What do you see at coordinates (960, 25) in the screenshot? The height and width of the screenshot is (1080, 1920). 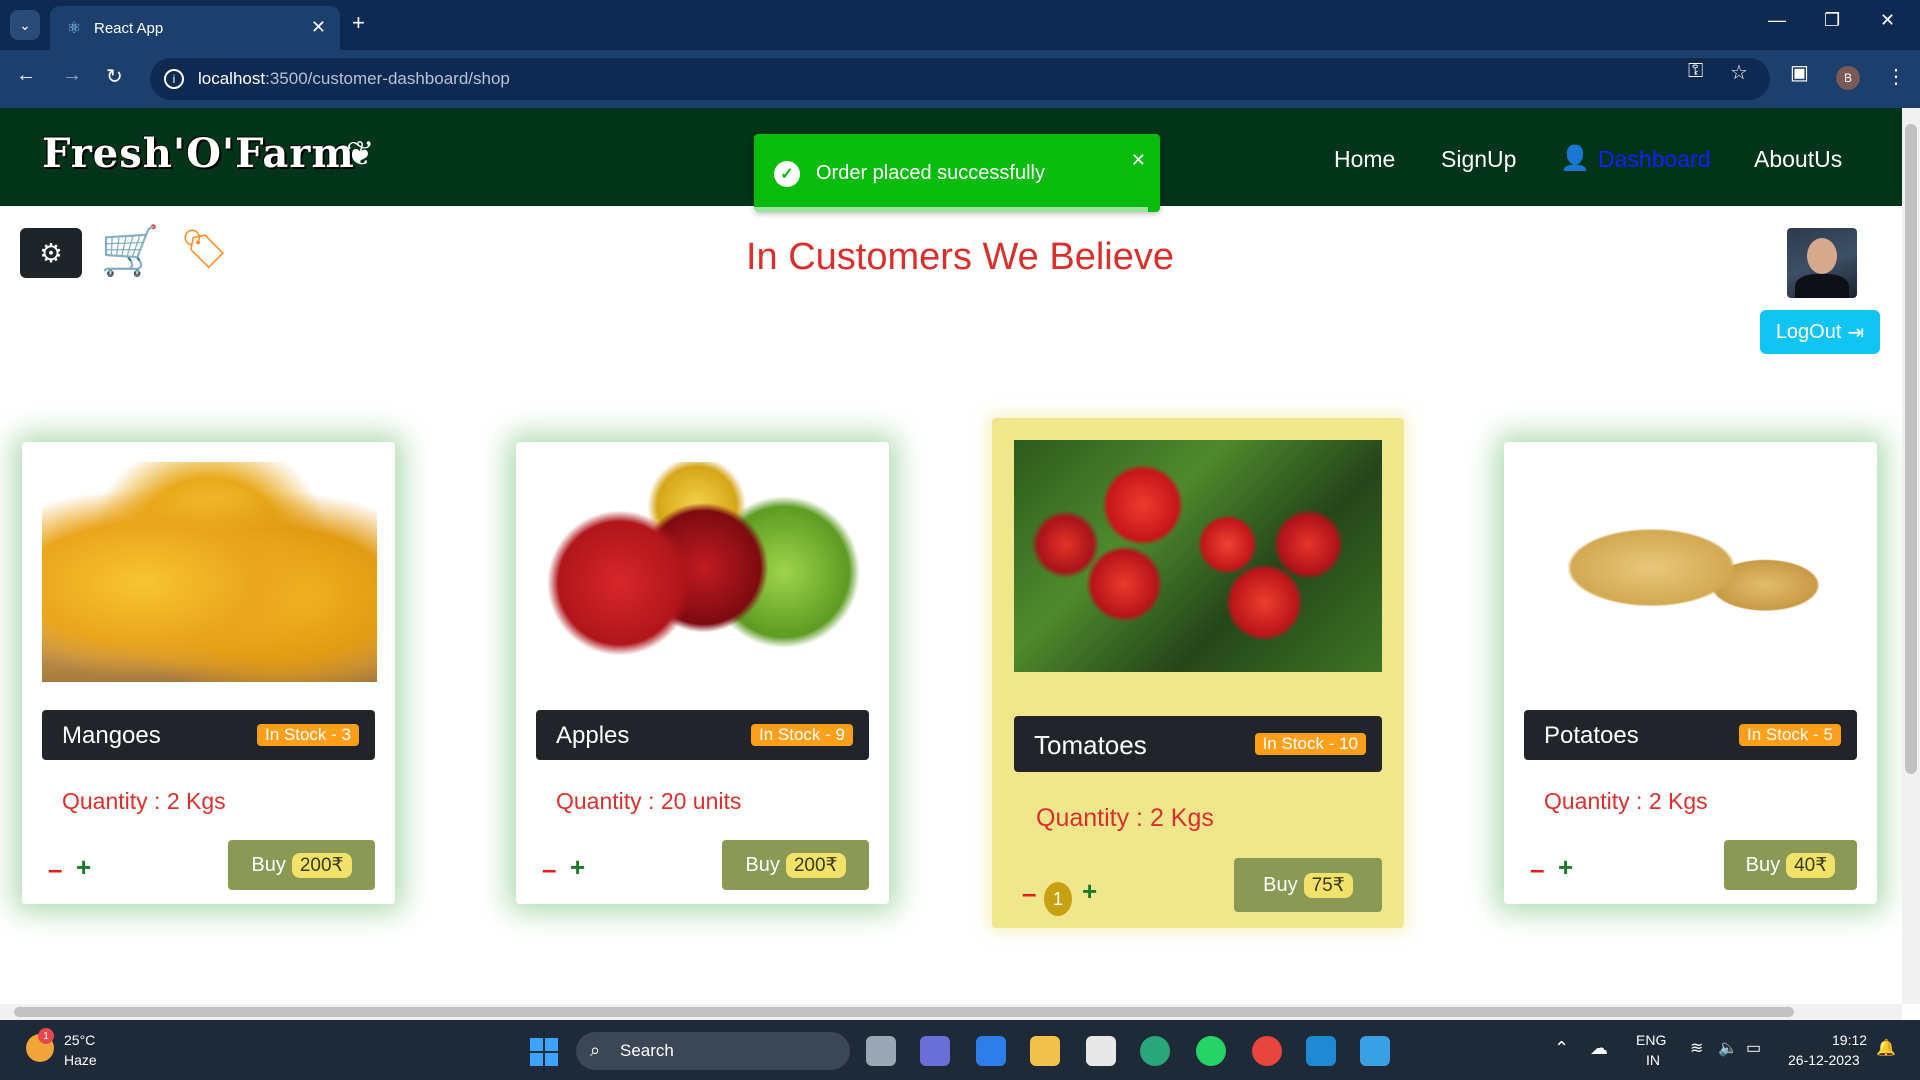 I see `browser-tab-strip: ⌄ ⚛ React App ✕ + — ❐ ✕` at bounding box center [960, 25].